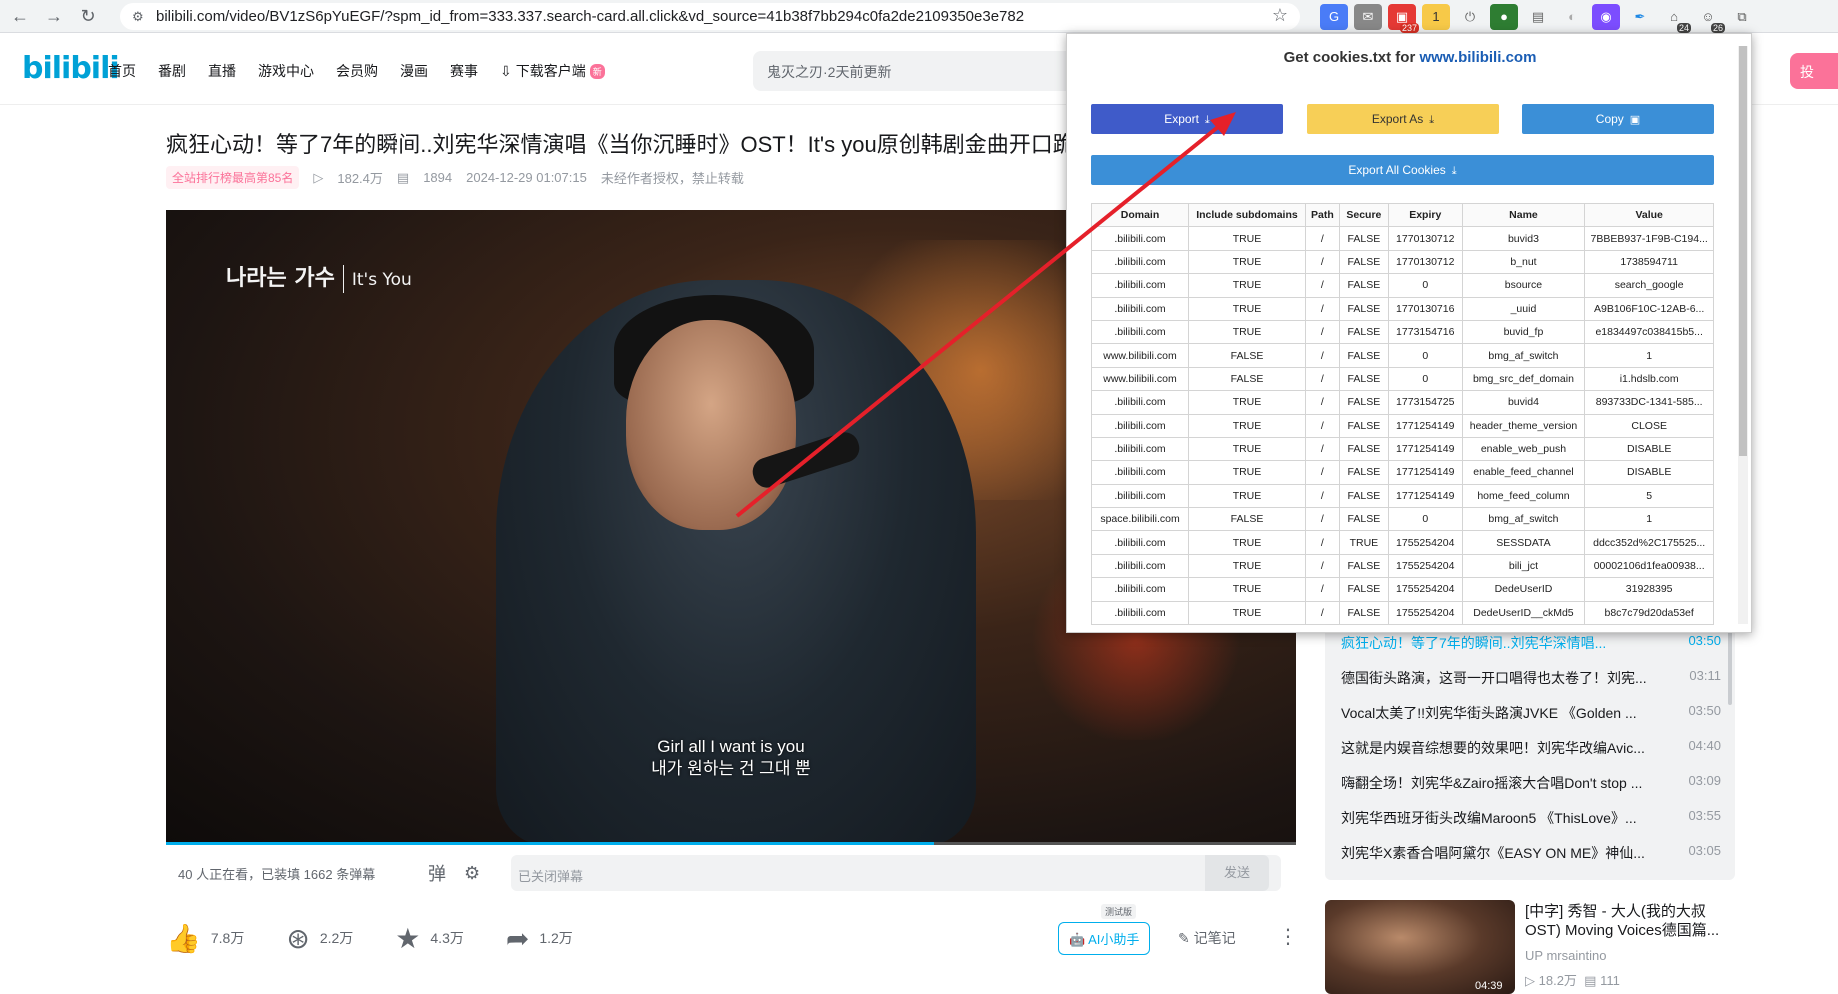  Describe the element at coordinates (1207, 120) in the screenshot. I see `download-icon: ⤓` at that location.